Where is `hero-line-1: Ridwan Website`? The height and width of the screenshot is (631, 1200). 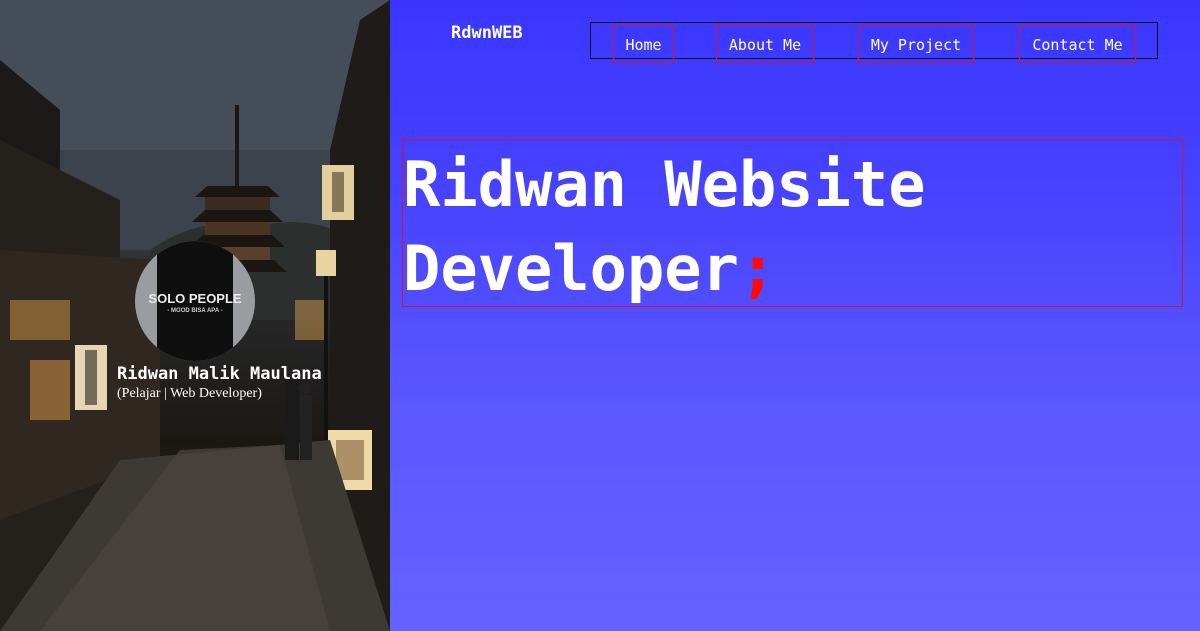
hero-line-1: Ridwan Website is located at coordinates (664, 184).